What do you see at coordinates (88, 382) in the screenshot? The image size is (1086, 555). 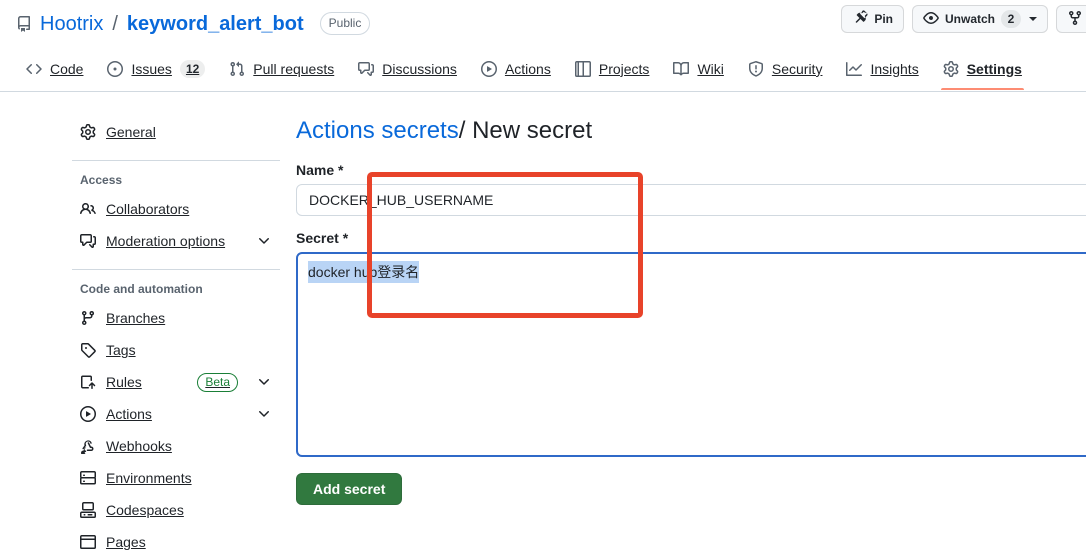 I see `rules-icon` at bounding box center [88, 382].